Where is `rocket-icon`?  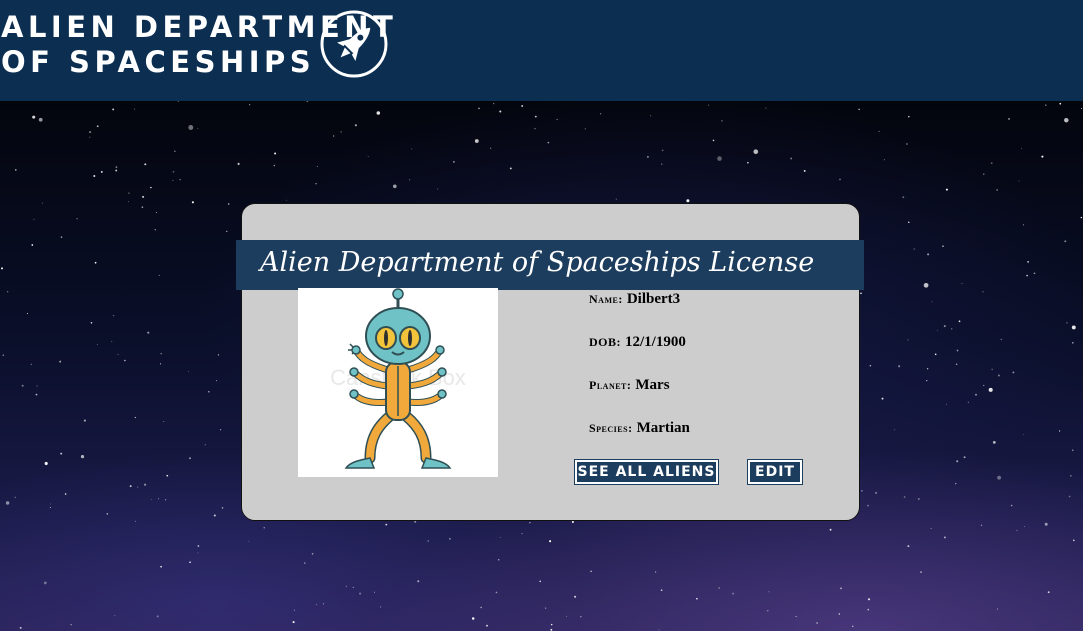
rocket-icon is located at coordinates (354, 44).